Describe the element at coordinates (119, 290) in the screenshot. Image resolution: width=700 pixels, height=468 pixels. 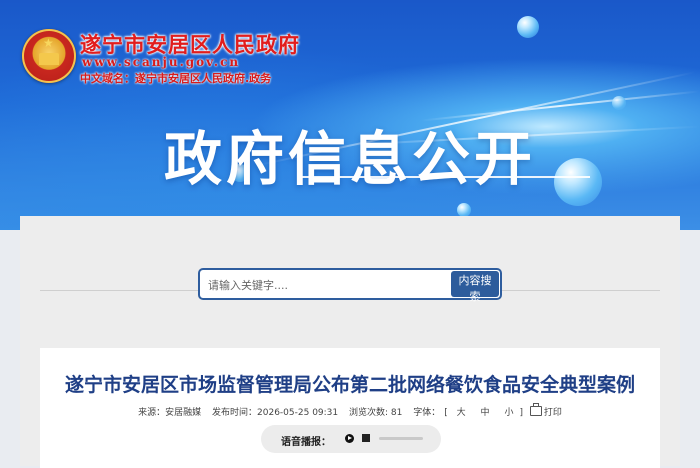
I see `divider-left` at that location.